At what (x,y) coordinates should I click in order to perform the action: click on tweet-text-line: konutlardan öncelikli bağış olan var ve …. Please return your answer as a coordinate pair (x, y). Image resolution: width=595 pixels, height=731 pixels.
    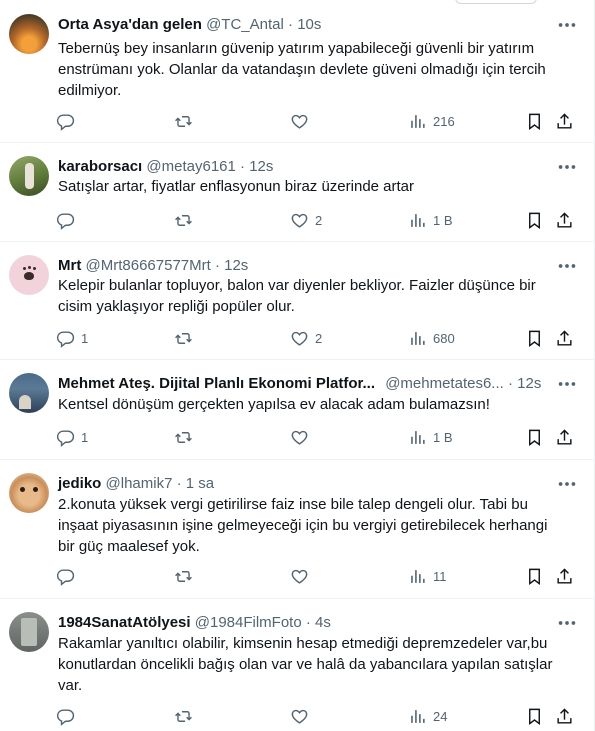
    Looking at the image, I should click on (305, 664).